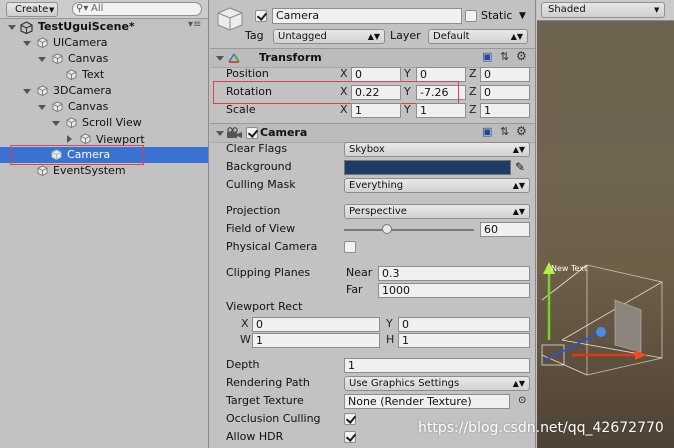 Image resolution: width=674 pixels, height=448 pixels. What do you see at coordinates (329, 36) in the screenshot?
I see `tag-dropdown: Untagged ▲▼` at bounding box center [329, 36].